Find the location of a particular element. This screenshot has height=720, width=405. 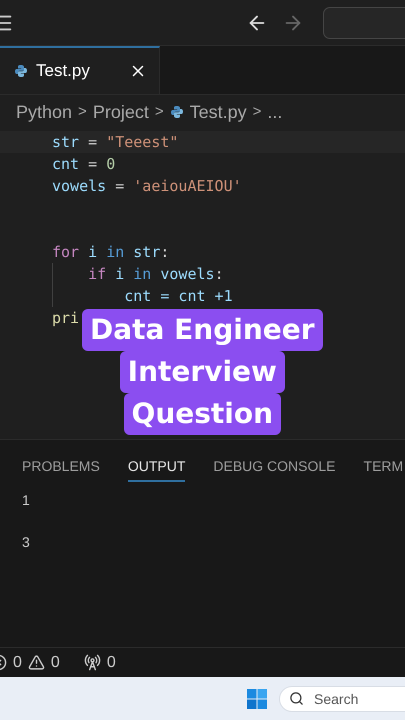

editor-tab: Test.py is located at coordinates (80, 70).